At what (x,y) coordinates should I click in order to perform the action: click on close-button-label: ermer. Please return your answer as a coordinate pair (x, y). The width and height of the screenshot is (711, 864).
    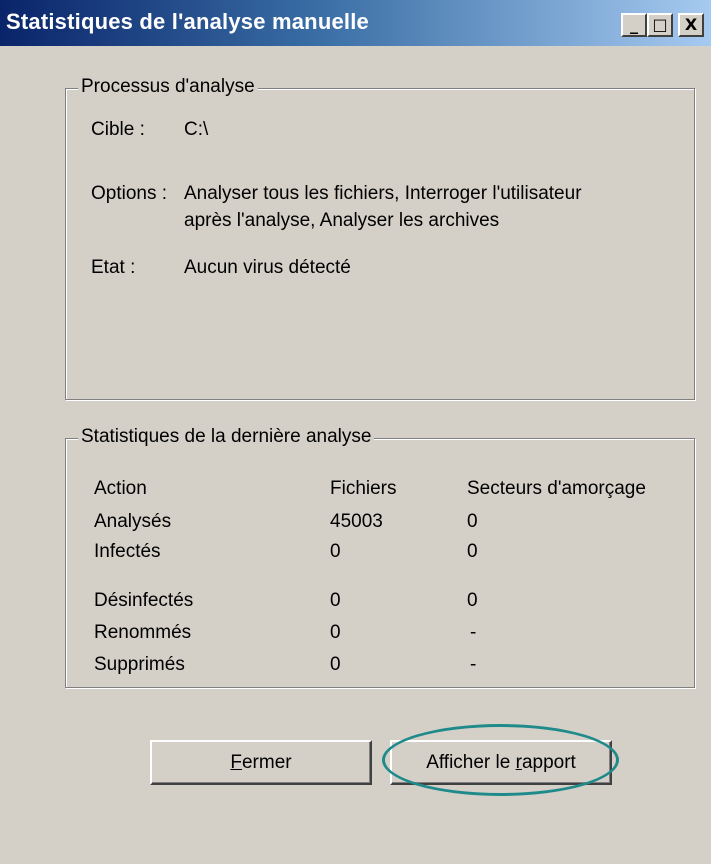
    Looking at the image, I should click on (266, 762).